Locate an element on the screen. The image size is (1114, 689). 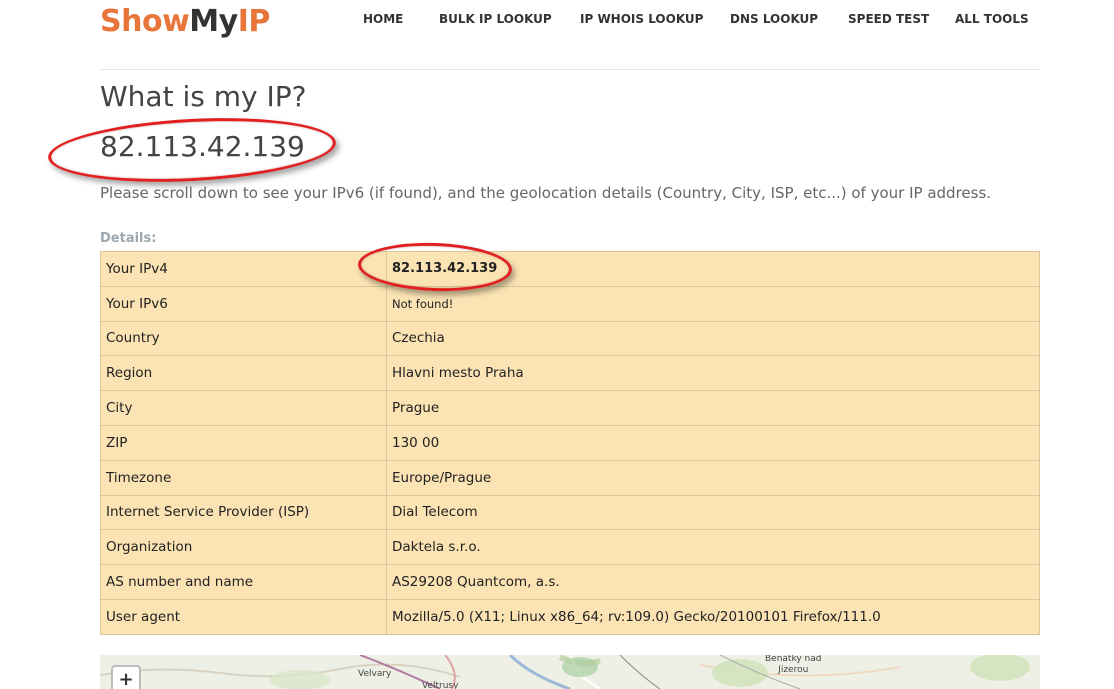
row-value: Hlavni mesto Praha is located at coordinates (713, 373).